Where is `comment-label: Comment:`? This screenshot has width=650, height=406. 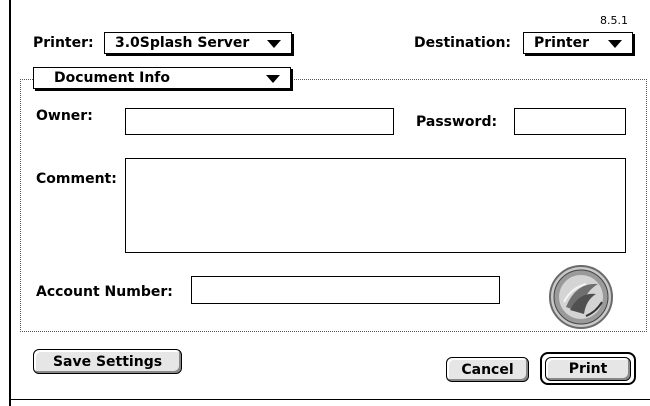 comment-label: Comment: is located at coordinates (76, 179).